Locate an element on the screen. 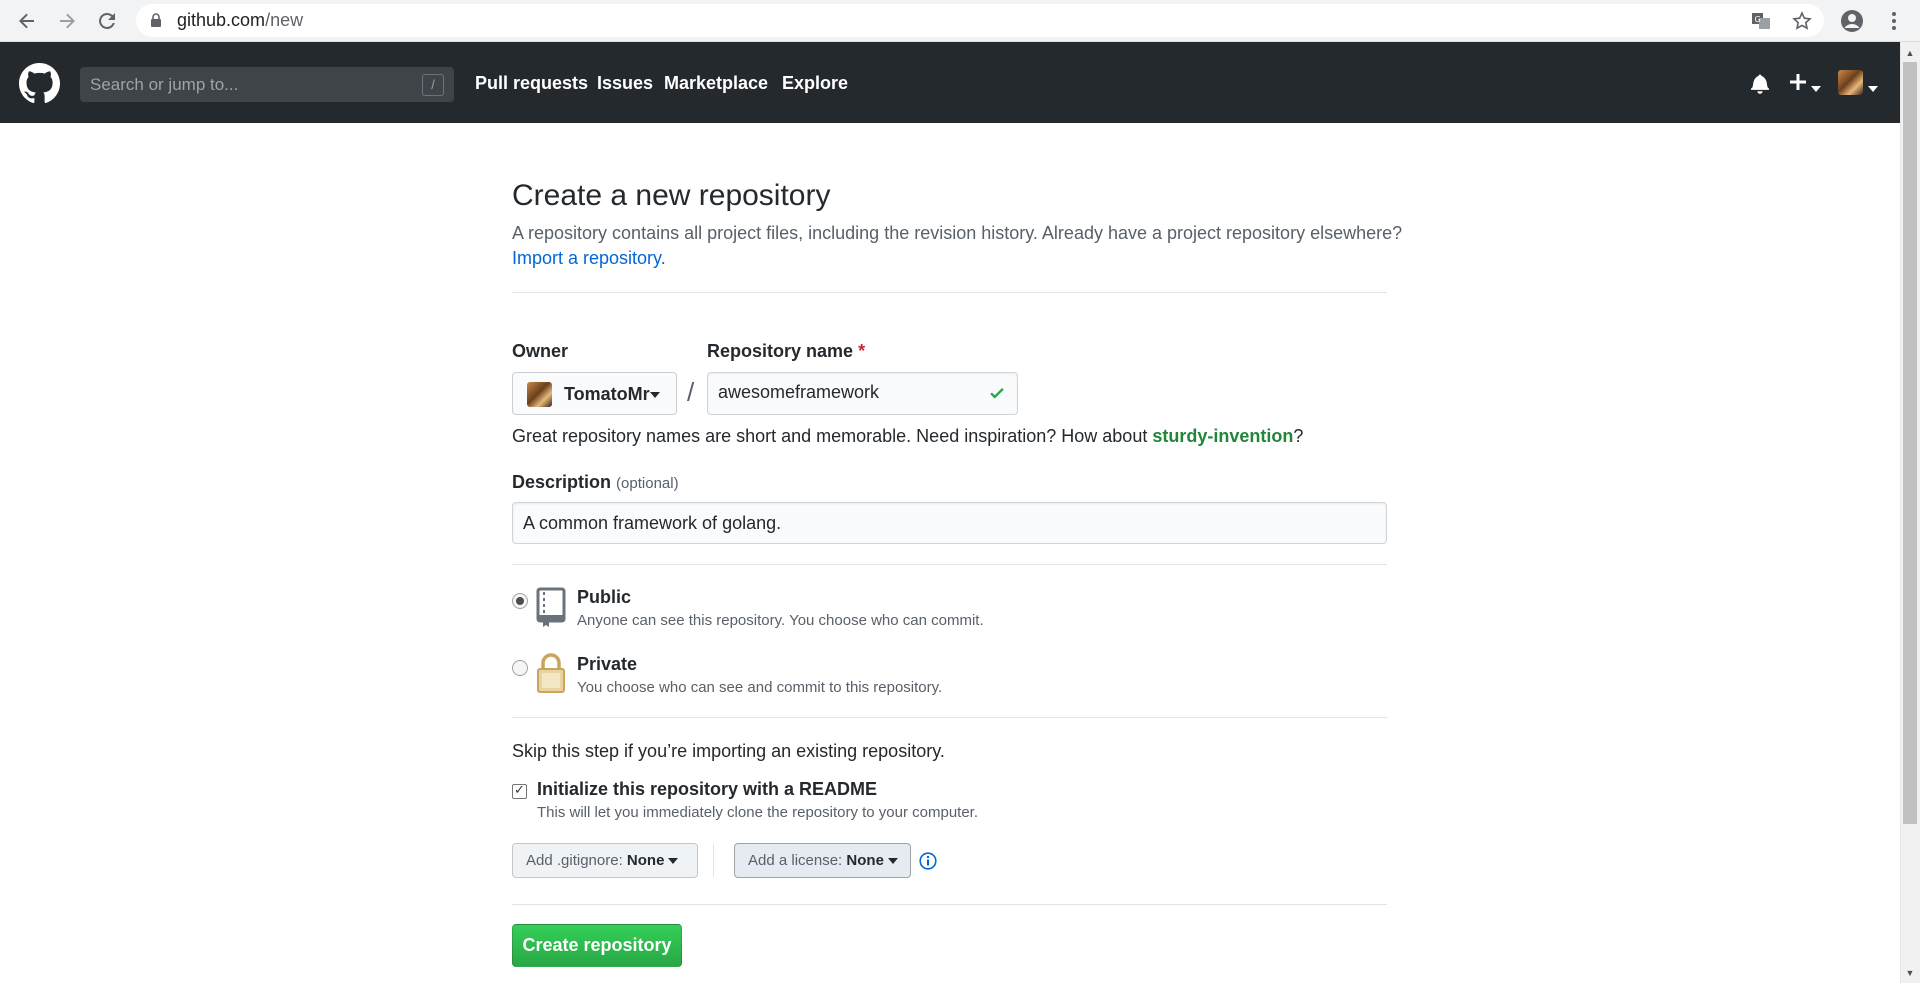 The height and width of the screenshot is (983, 1920). scroll-up-arrow-icon: ▲ is located at coordinates (1910, 53).